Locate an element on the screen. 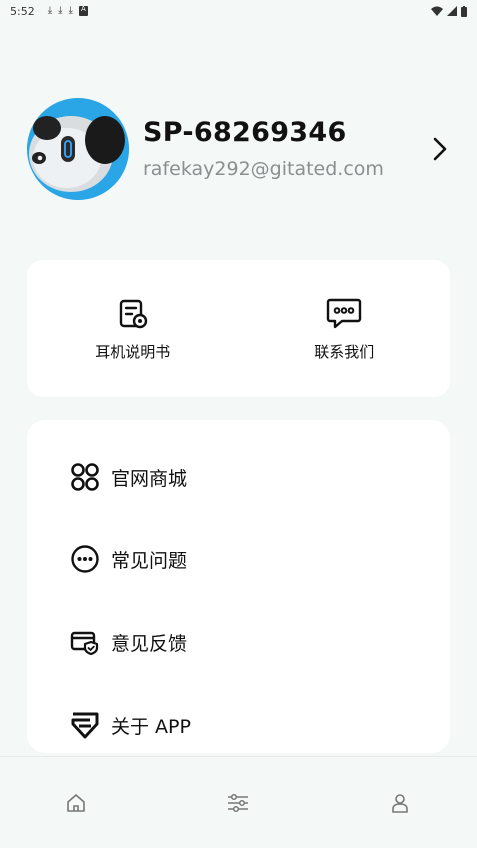 This screenshot has height=848, width=477. menu-item-label: 官网商城 is located at coordinates (149, 478).